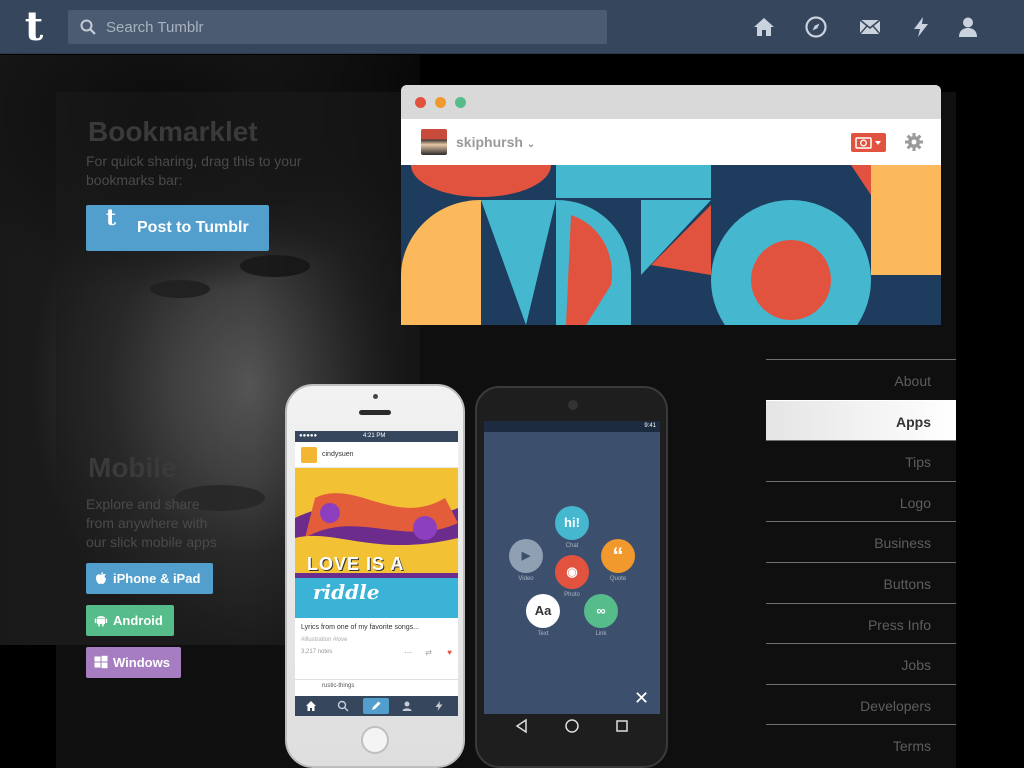 This screenshot has height=768, width=1024. Describe the element at coordinates (324, 640) in the screenshot. I see `post-tags: #illustration #love` at that location.